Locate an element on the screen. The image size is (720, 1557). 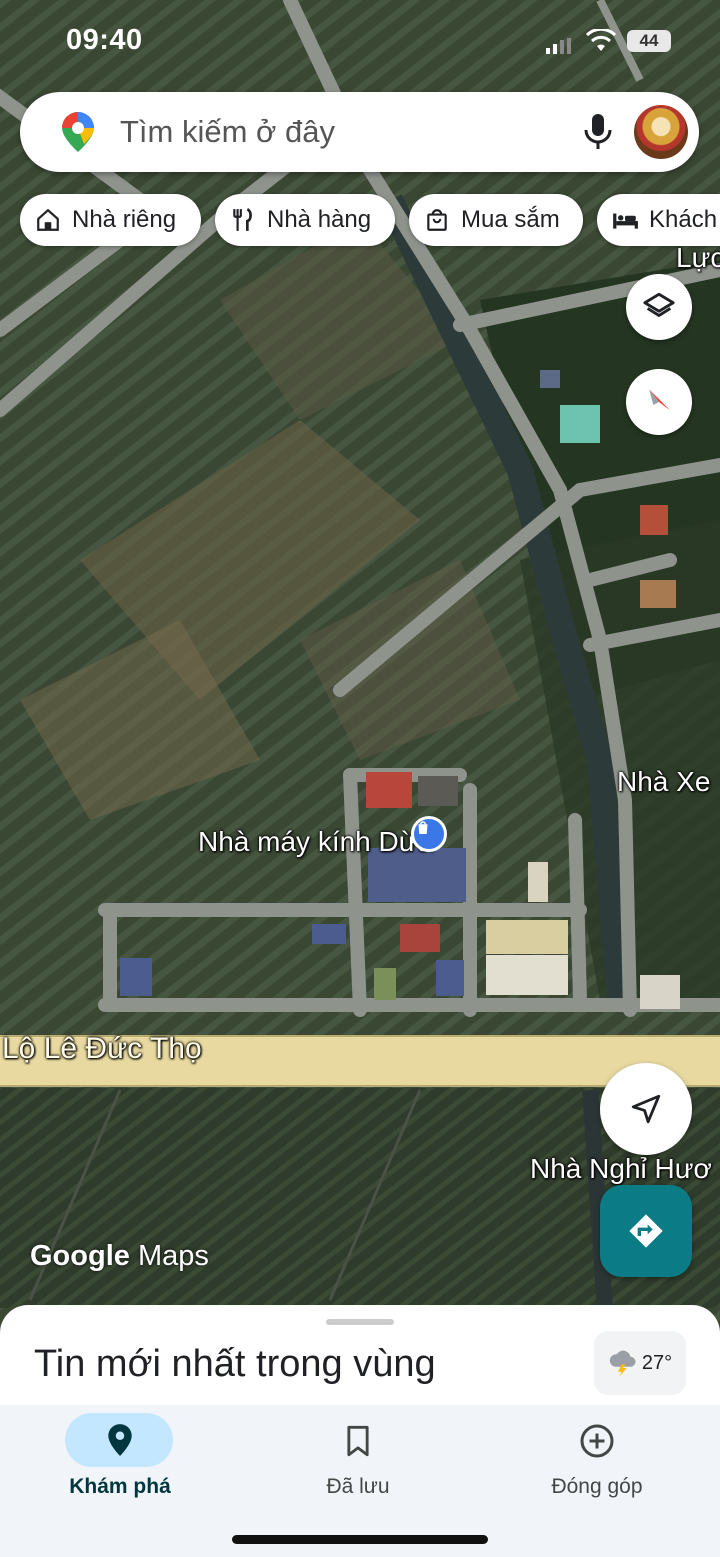
nav-contribute: Đóng góp is located at coordinates (597, 1460).